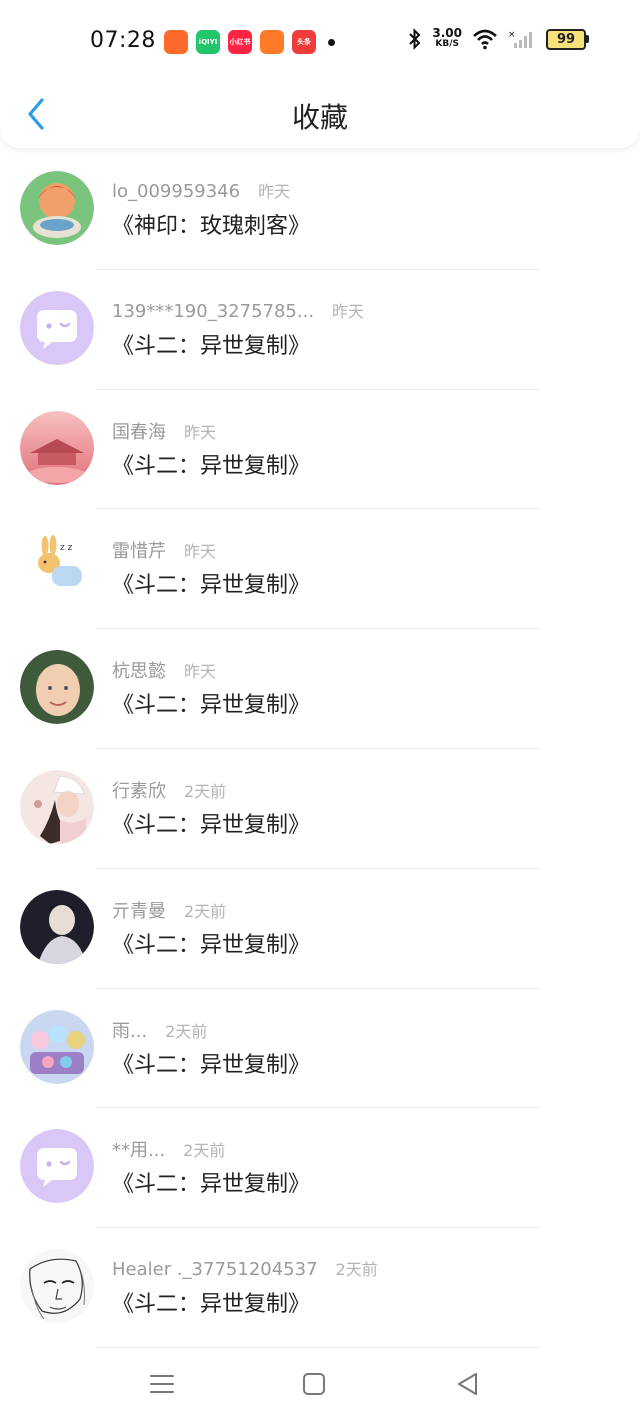 Image resolution: width=640 pixels, height=1422 pixels. What do you see at coordinates (159, 1030) in the screenshot?
I see `item-meta: 雨... 2天前` at bounding box center [159, 1030].